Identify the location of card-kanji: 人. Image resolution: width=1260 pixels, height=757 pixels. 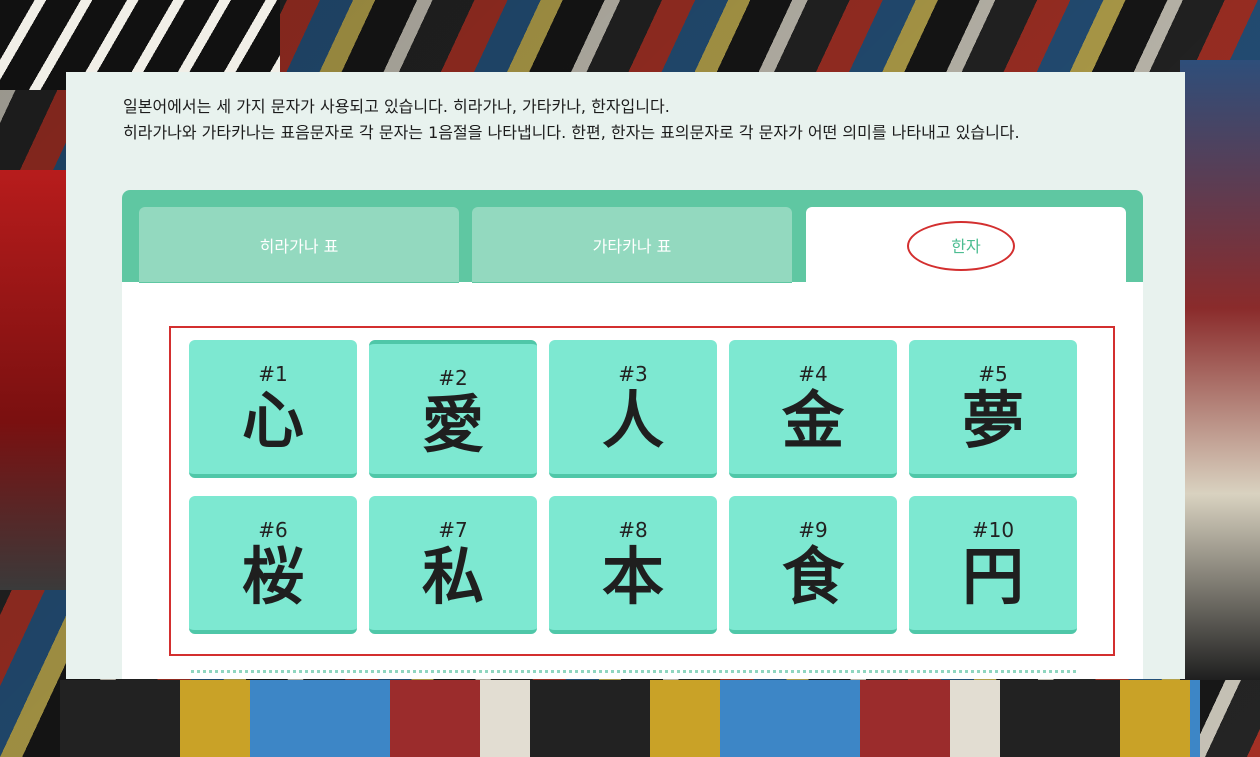
(632, 420).